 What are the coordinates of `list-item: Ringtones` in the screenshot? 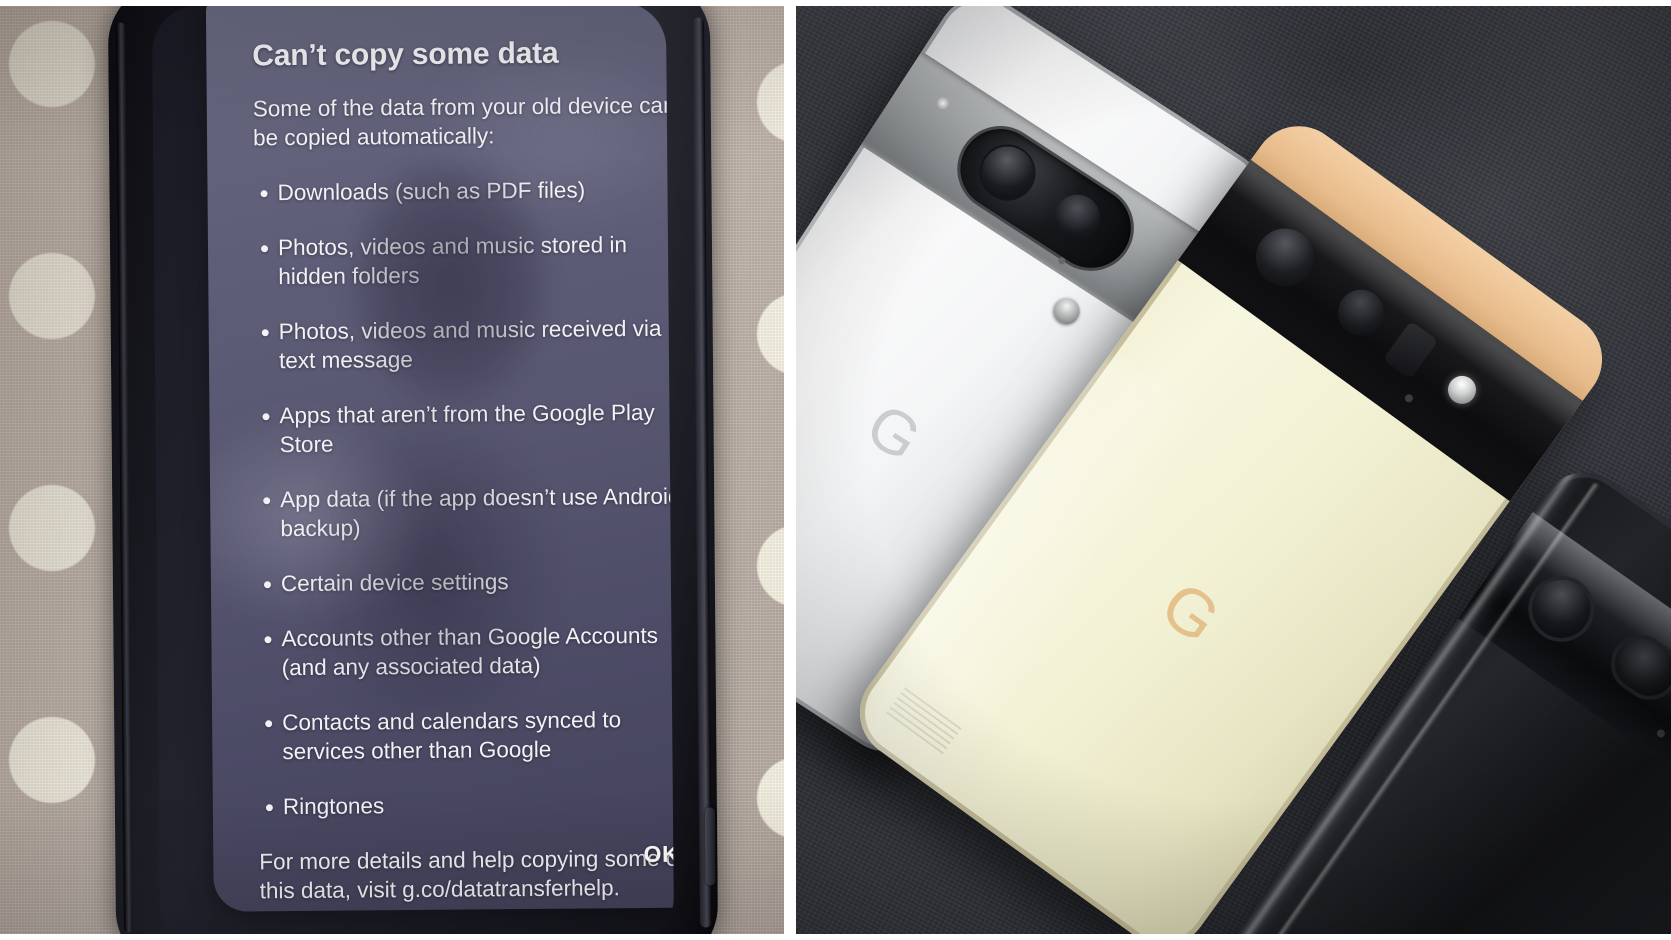 It's located at (466, 805).